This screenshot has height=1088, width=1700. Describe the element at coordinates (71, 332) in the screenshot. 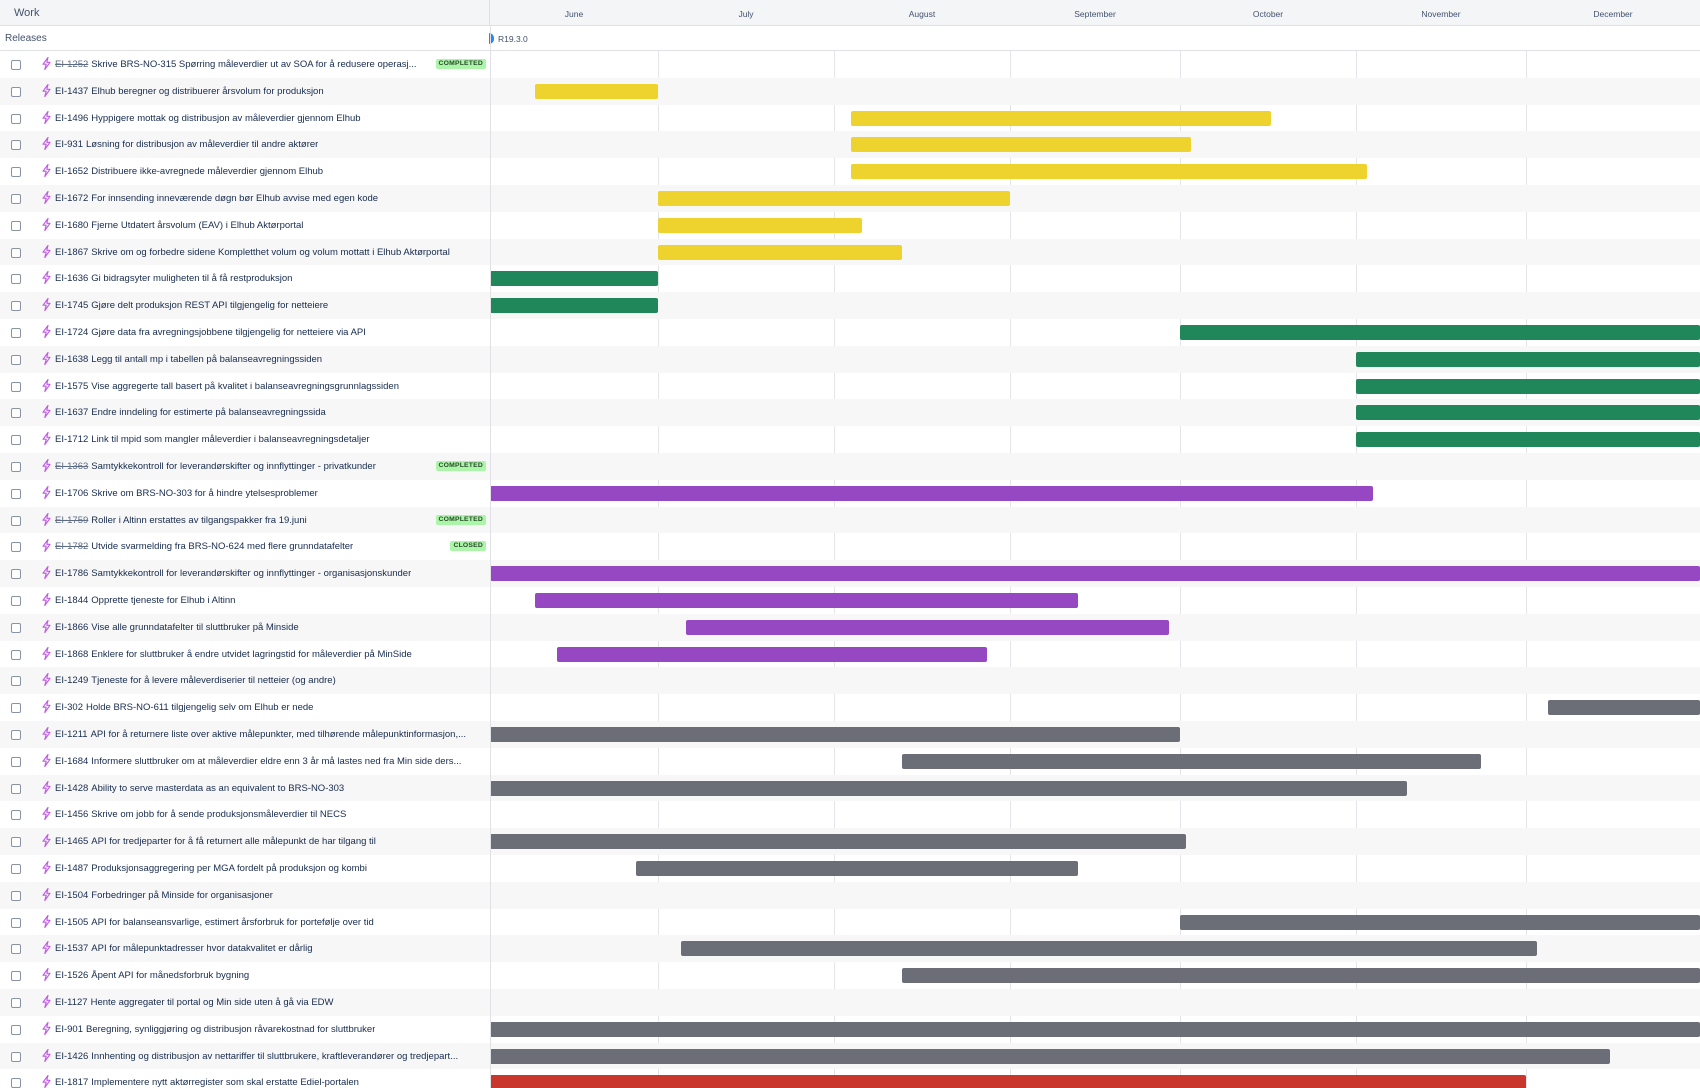

I see `issue-key: EI-1724` at that location.